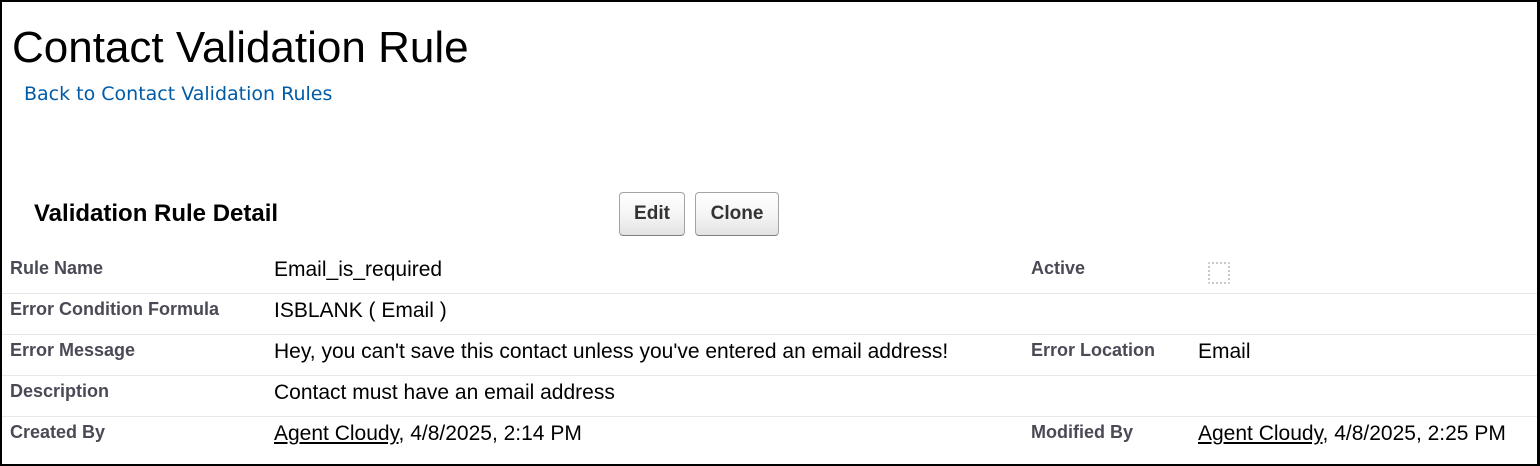 The image size is (1540, 466). Describe the element at coordinates (1058, 268) in the screenshot. I see `active-label: Active` at that location.